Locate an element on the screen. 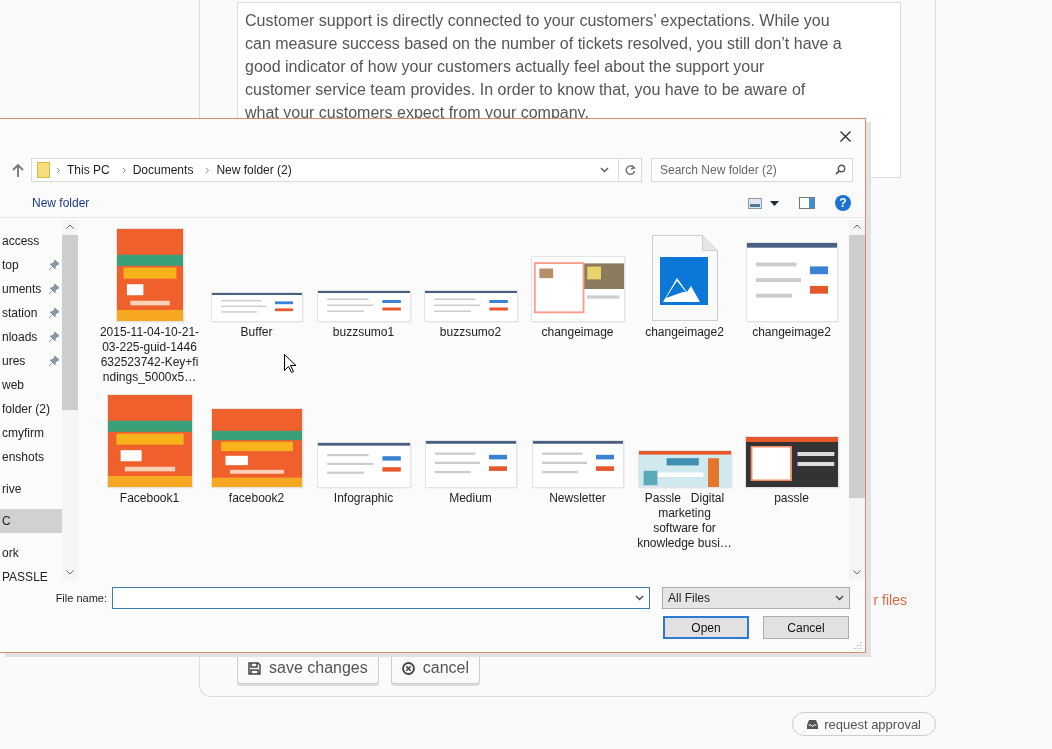 The height and width of the screenshot is (749, 1052). up-arrow-icon is located at coordinates (18, 170).